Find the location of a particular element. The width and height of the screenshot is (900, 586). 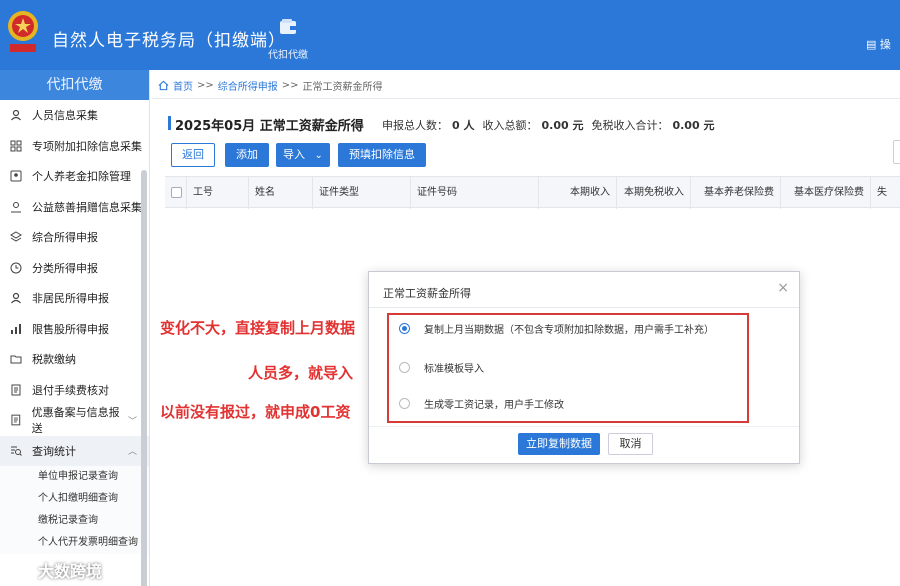

sidebar-subitem: 单位申报记录查询 is located at coordinates (74, 477).